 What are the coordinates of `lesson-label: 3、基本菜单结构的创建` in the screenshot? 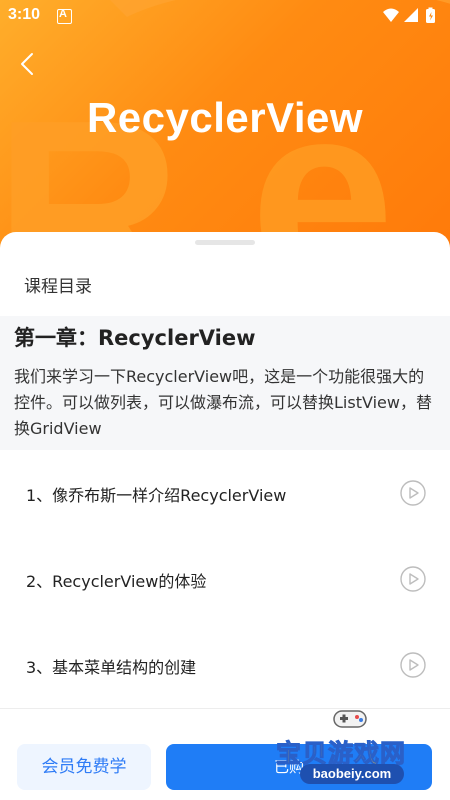 It's located at (111, 667).